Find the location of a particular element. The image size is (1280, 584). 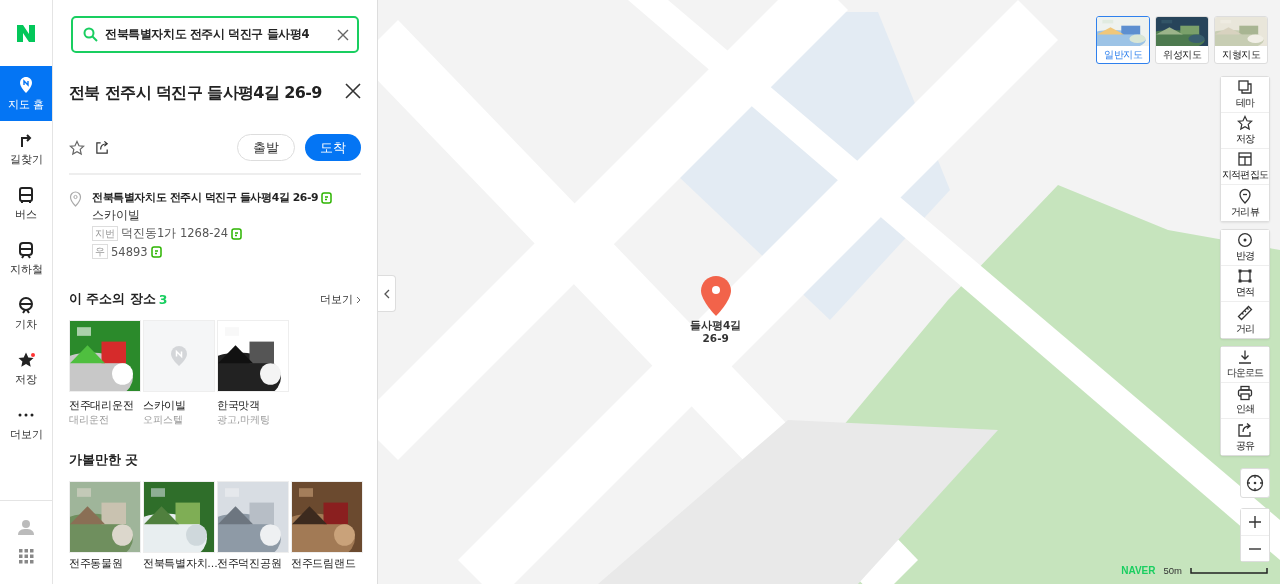

star-icon is located at coordinates (77, 147).